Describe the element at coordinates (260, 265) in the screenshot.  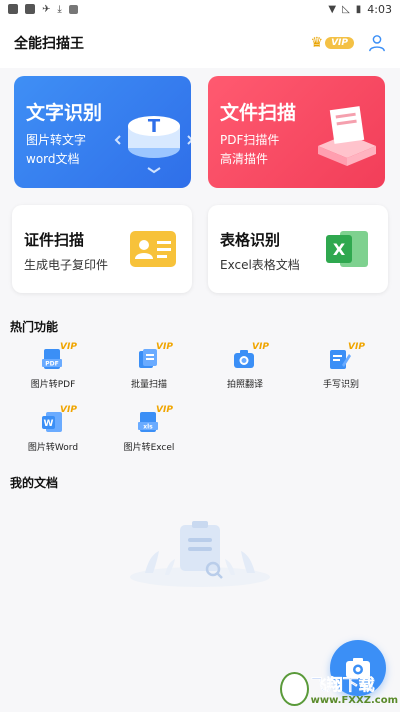
I see `card-subtitle: Excel表格文档` at that location.